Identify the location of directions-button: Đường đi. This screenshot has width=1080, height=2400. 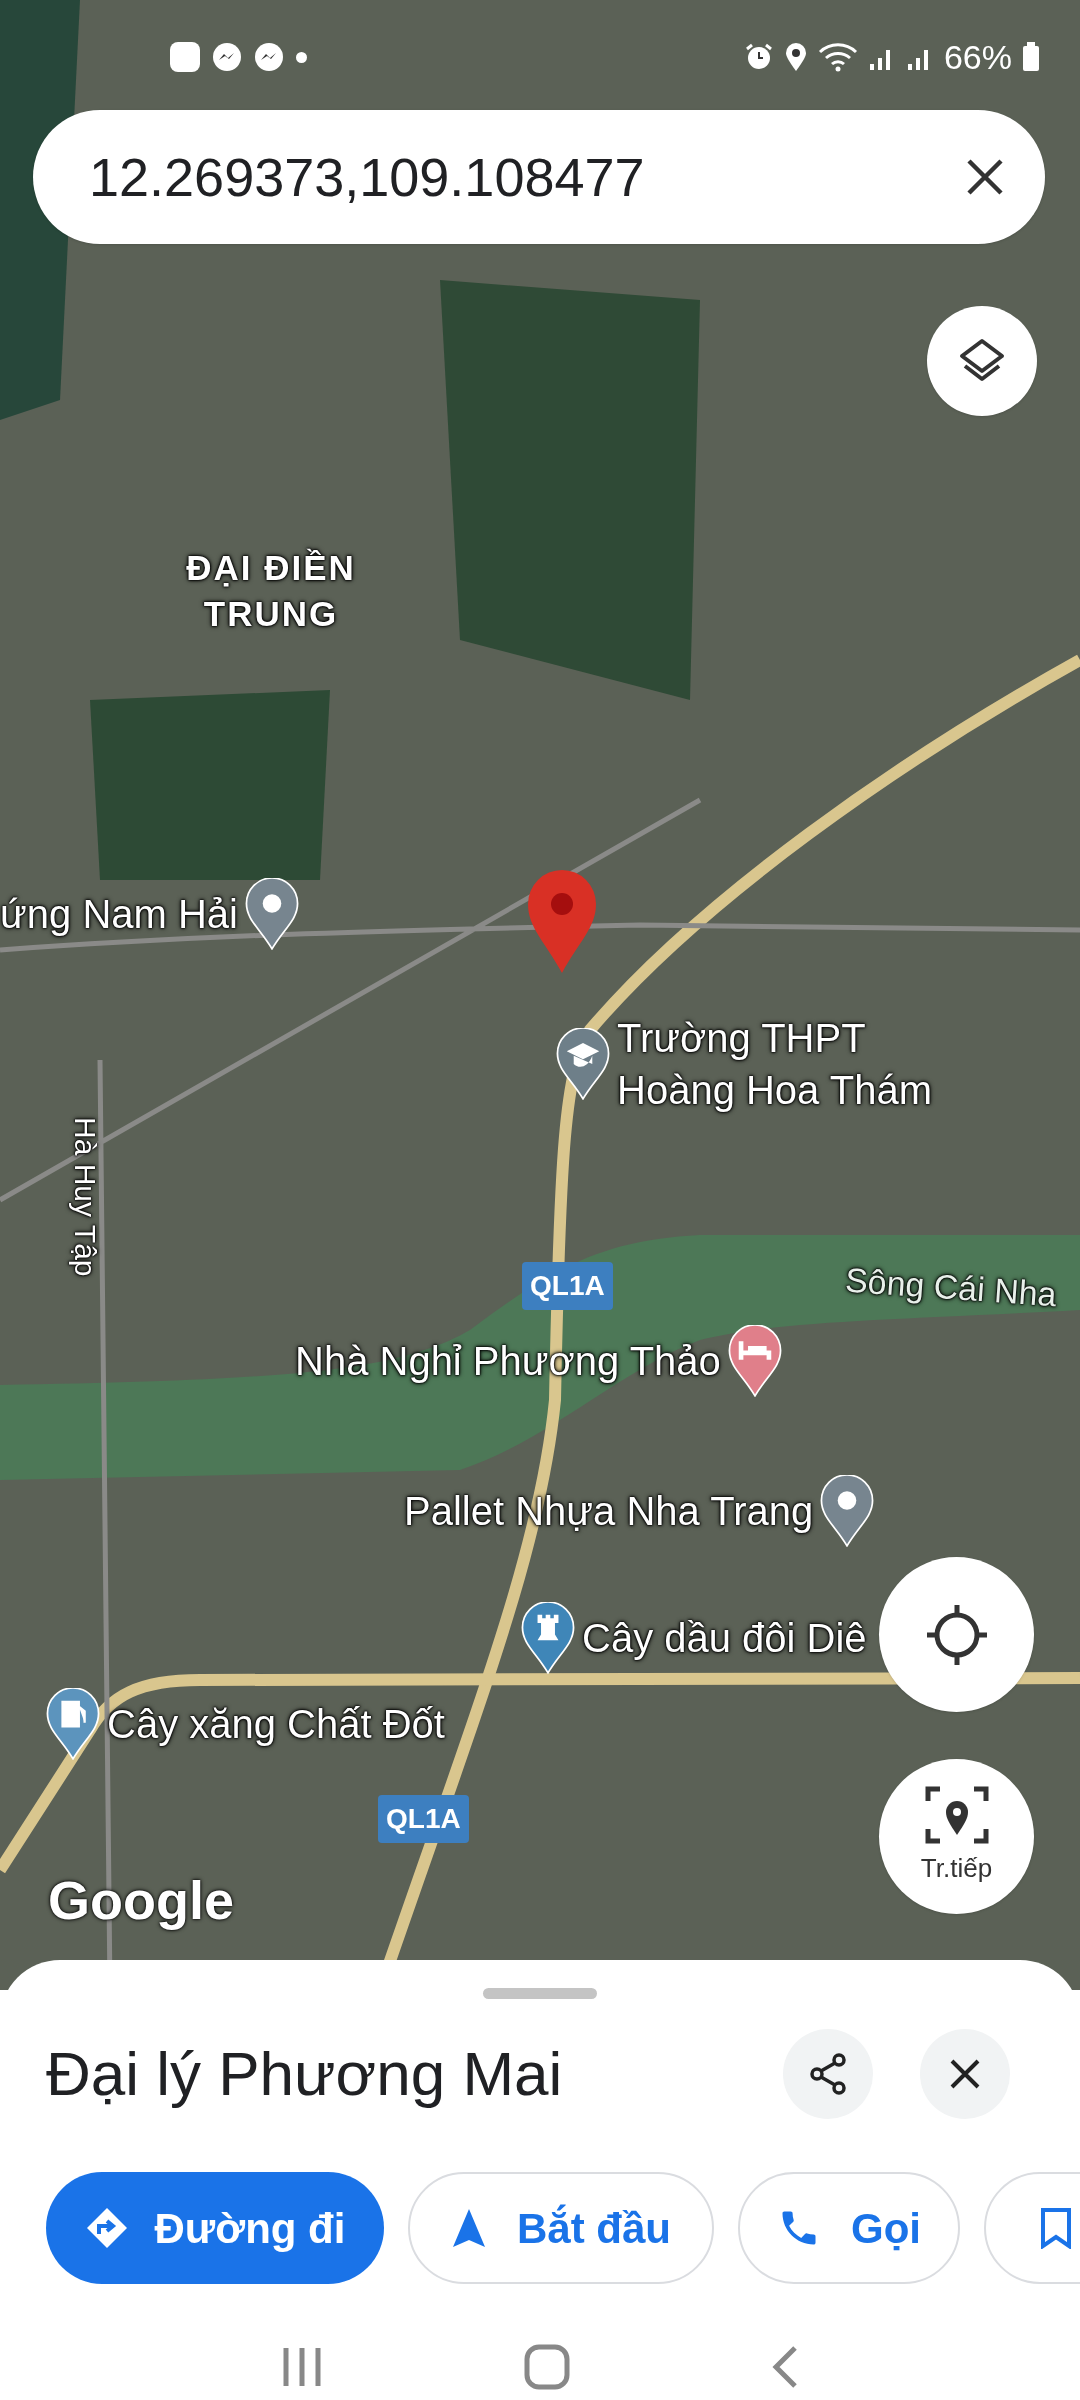
(215, 2228).